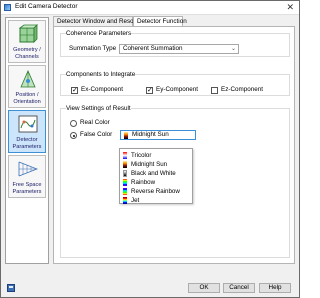  I want to click on colormap-option: Reverse Rainbow, so click(156, 191).